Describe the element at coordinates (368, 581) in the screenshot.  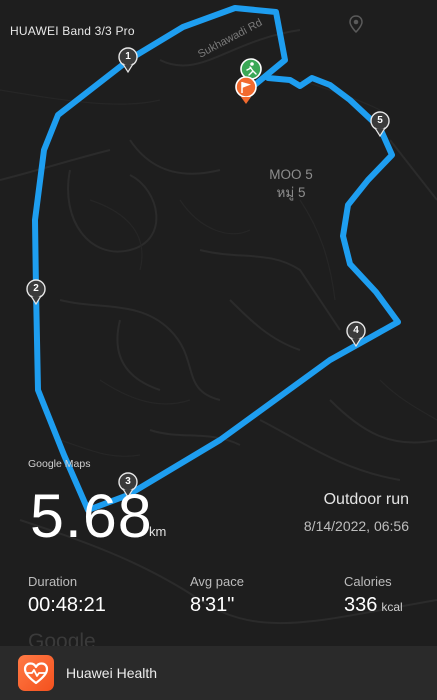
I see `calories-label: Calories` at that location.